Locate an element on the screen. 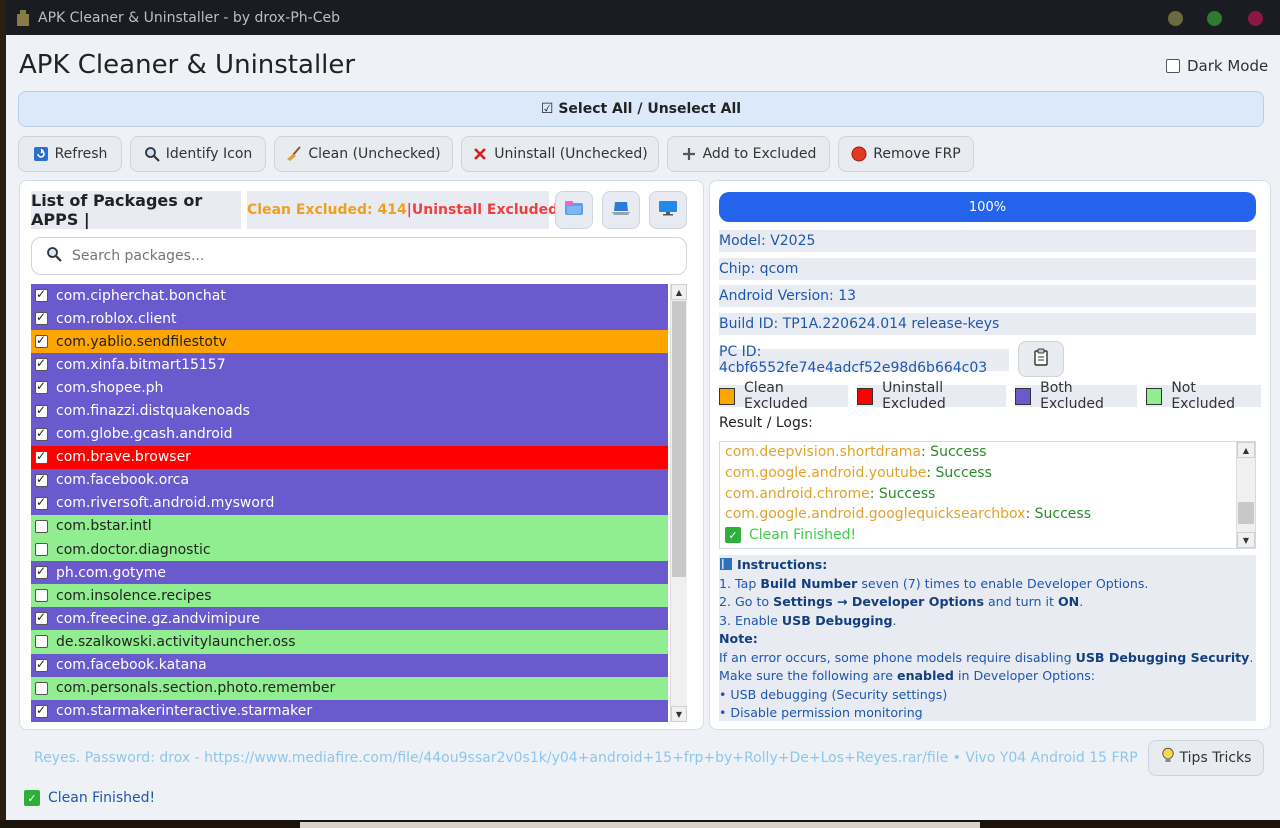 This screenshot has width=1280, height=828. uninstall-excluded-count: Uninstall Excluded: 4 is located at coordinates (495, 210).